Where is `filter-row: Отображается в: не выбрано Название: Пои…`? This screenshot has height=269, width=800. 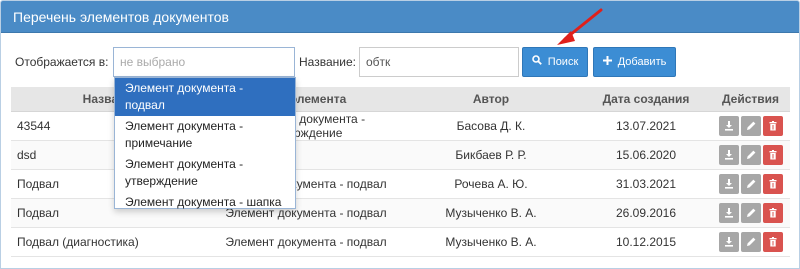 filter-row: Отображается в: не выбрано Название: Пои… is located at coordinates (400, 62).